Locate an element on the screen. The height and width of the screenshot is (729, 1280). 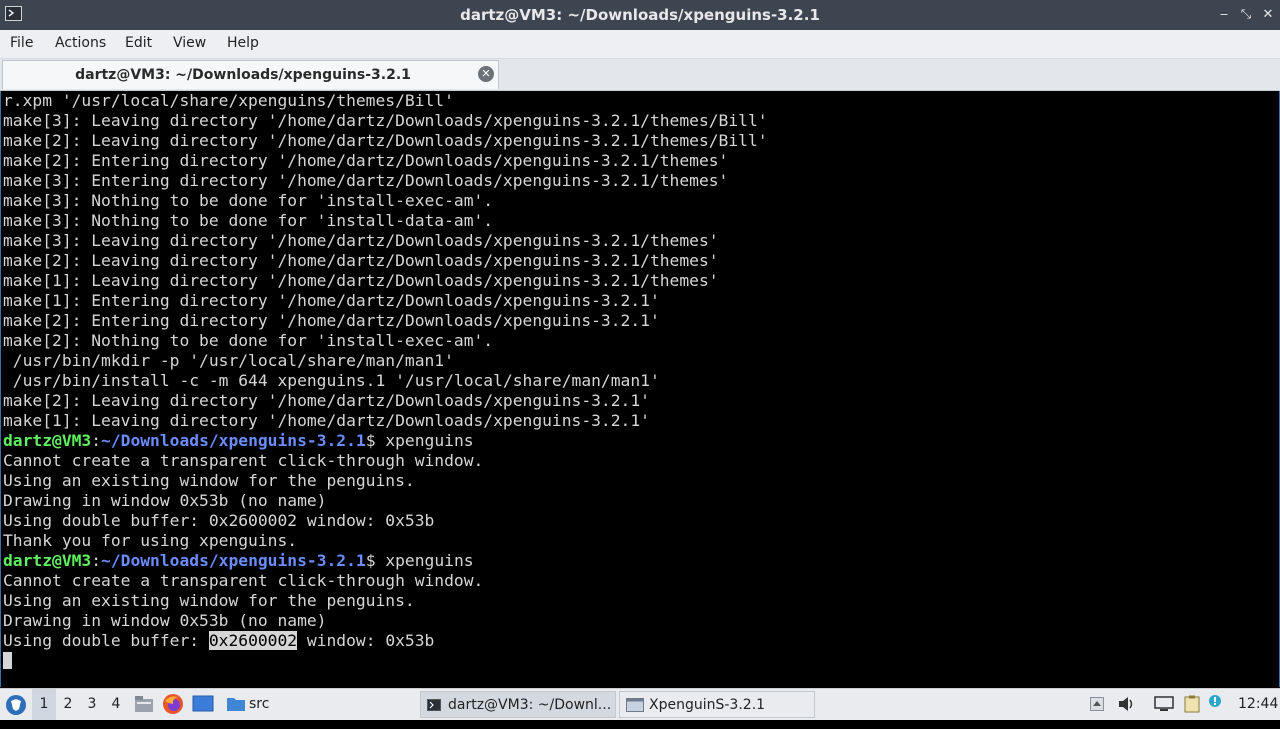
menu-help: Help is located at coordinates (243, 43).